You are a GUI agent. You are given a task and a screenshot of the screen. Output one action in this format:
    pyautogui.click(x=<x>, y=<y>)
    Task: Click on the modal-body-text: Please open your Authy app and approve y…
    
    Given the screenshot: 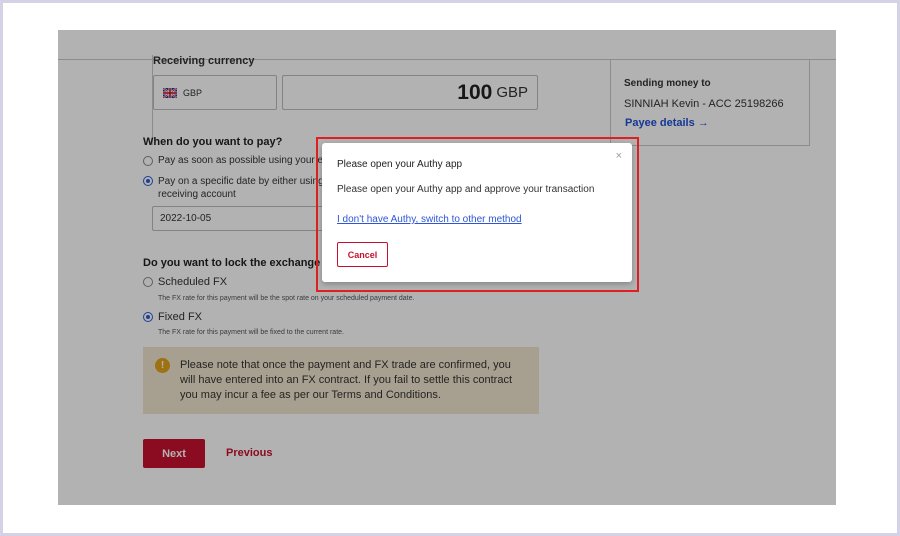 What is the action you would take?
    pyautogui.click(x=466, y=189)
    